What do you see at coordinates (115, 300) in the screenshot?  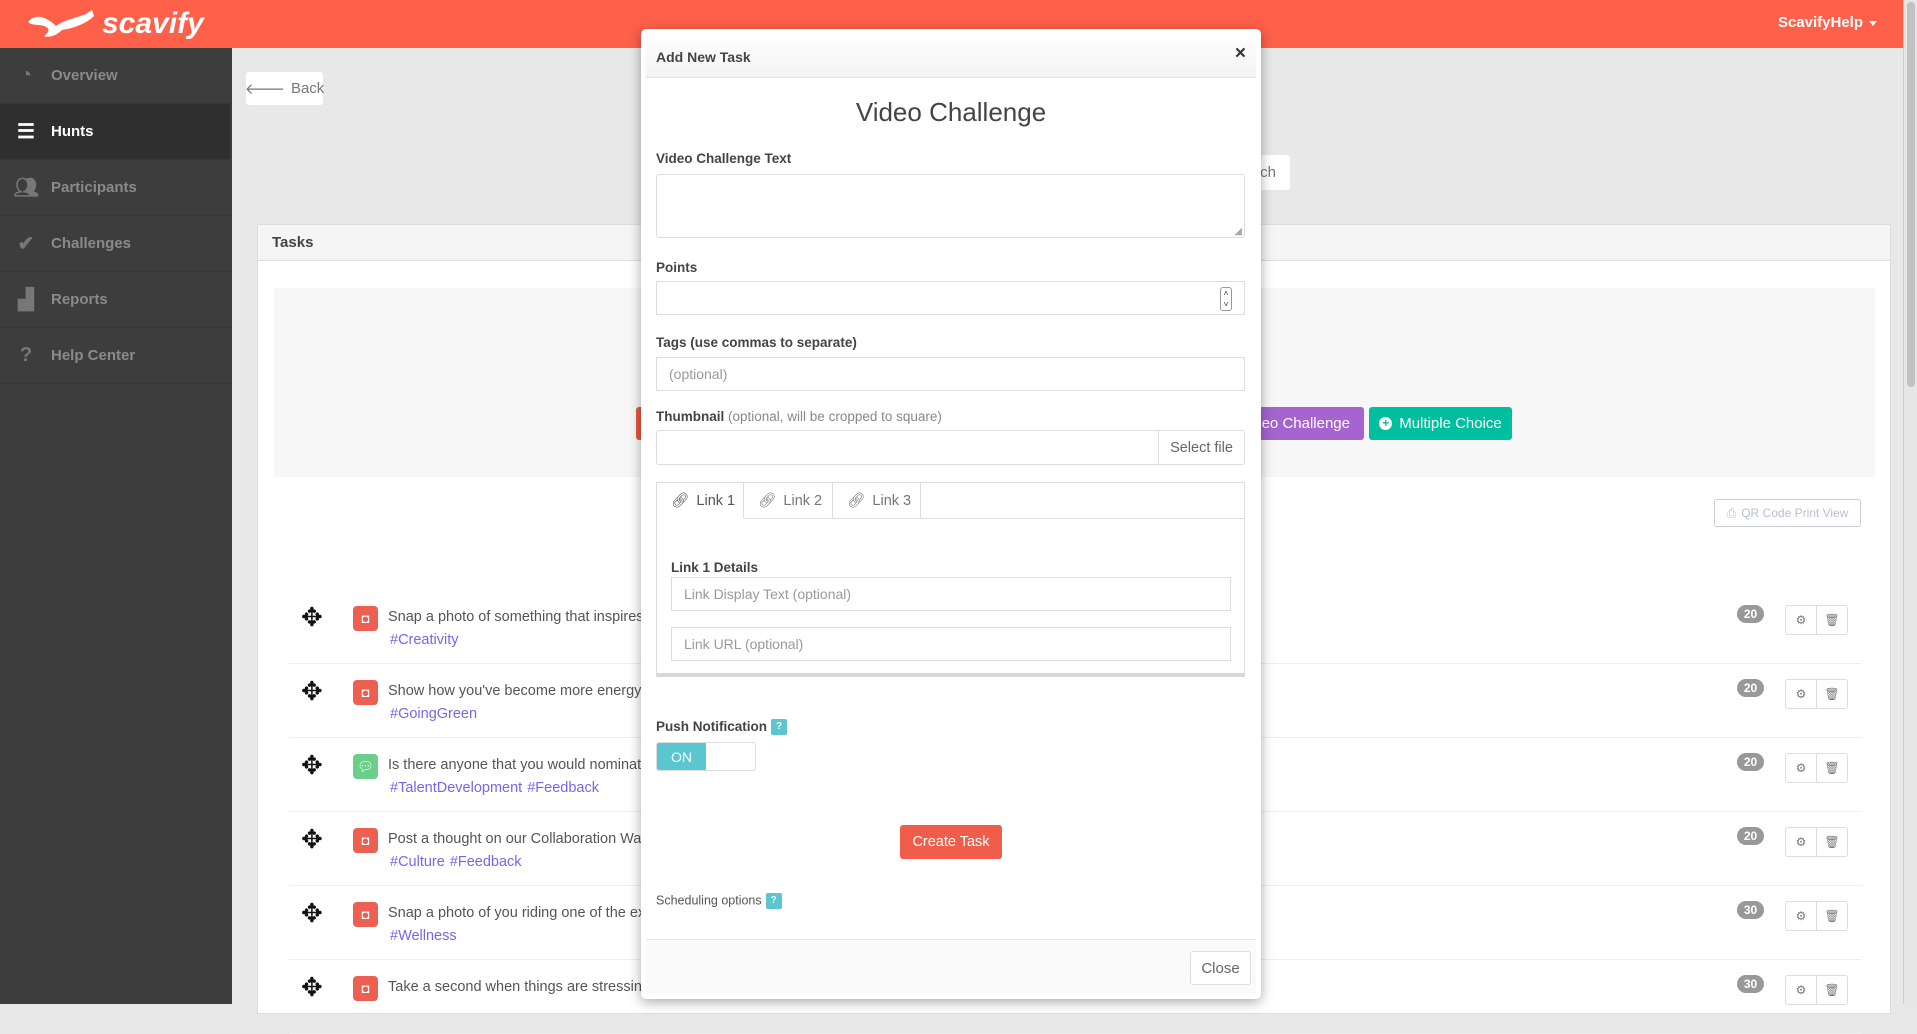 I see `sidebar-item-reports: ▟ Reports` at bounding box center [115, 300].